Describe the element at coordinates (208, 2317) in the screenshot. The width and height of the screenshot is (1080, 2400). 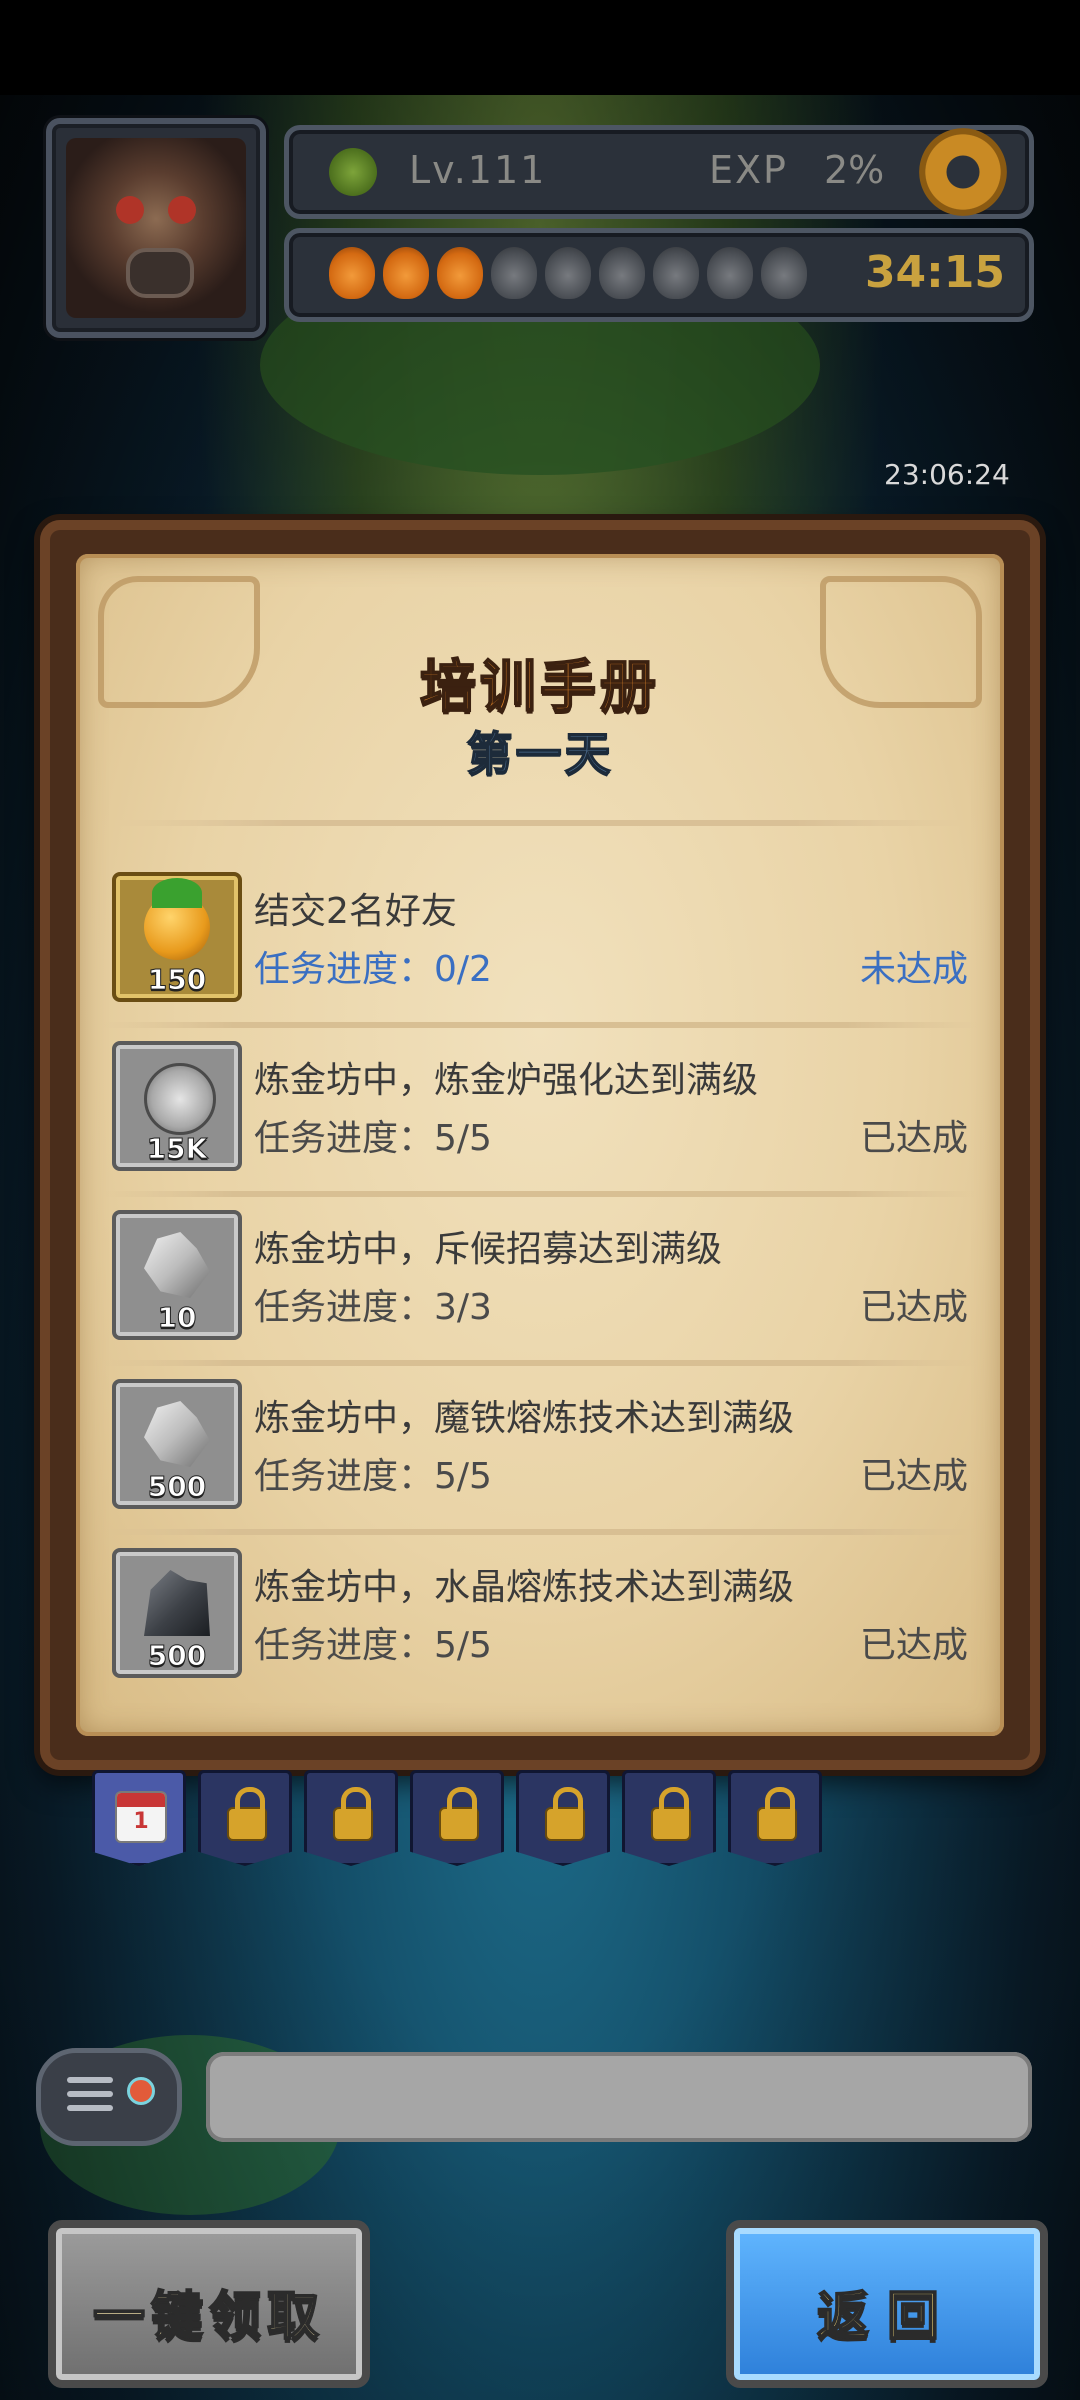
I see `claim-all-label: 一键领取` at that location.